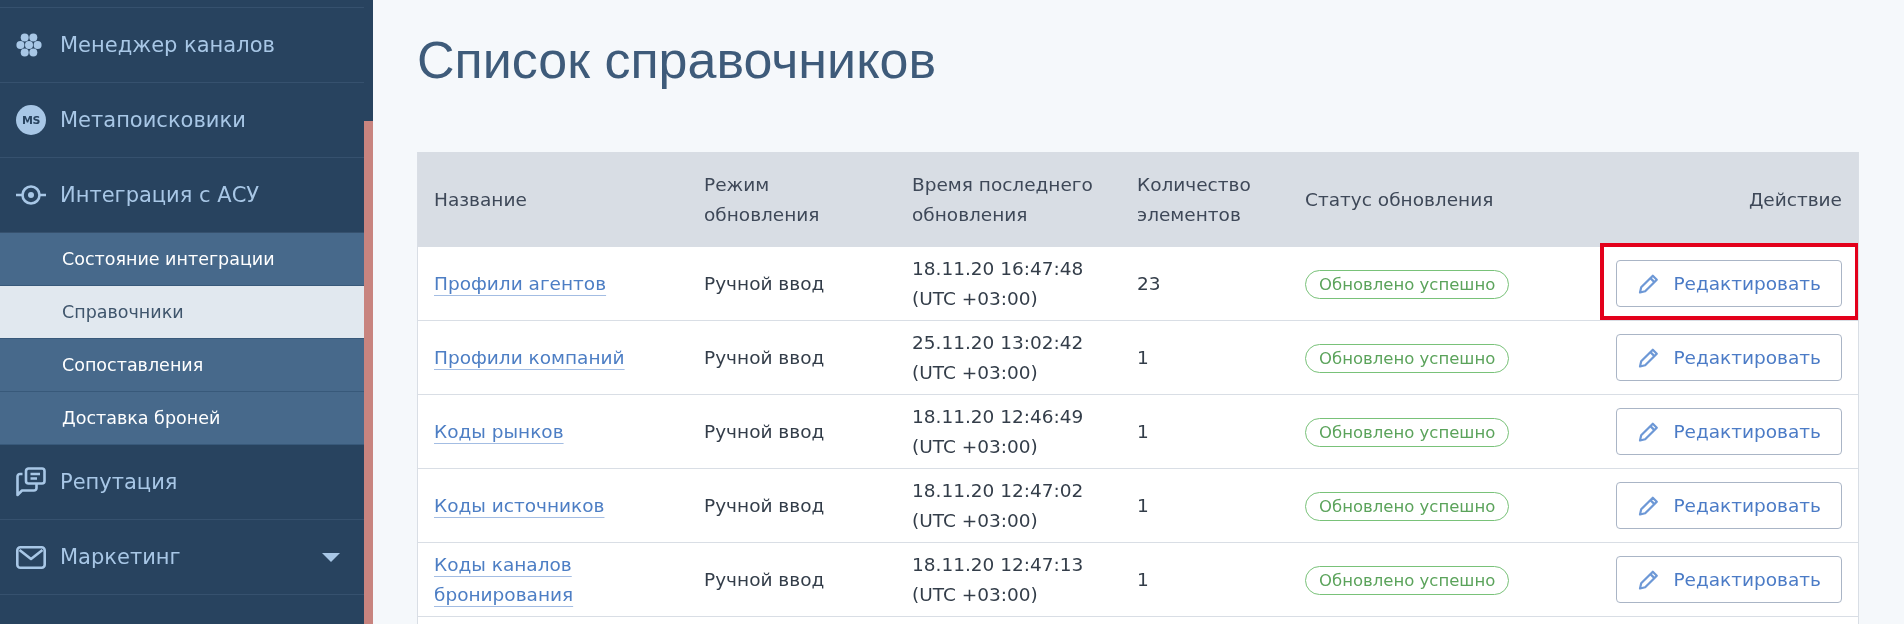 This screenshot has height=624, width=1904. Describe the element at coordinates (998, 283) in the screenshot. I see `table-cell: 18.11.20 16:47:48 (UTC +03:00)` at that location.